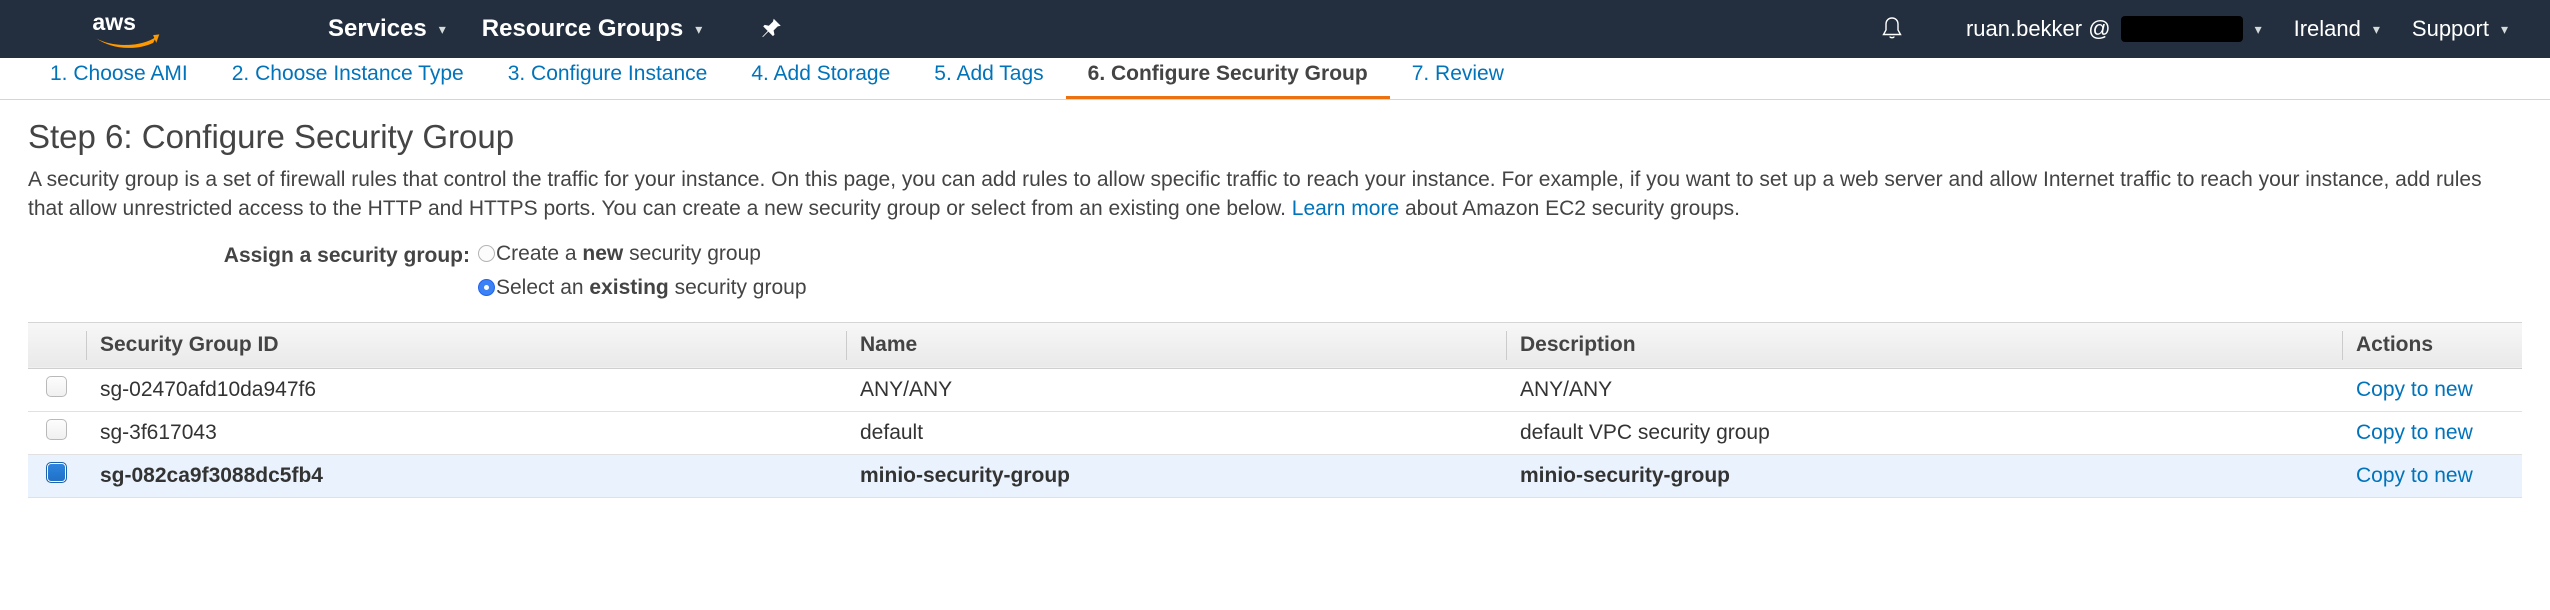 The height and width of the screenshot is (610, 2550). What do you see at coordinates (1924, 476) in the screenshot?
I see `cell-description: minio-security-group` at bounding box center [1924, 476].